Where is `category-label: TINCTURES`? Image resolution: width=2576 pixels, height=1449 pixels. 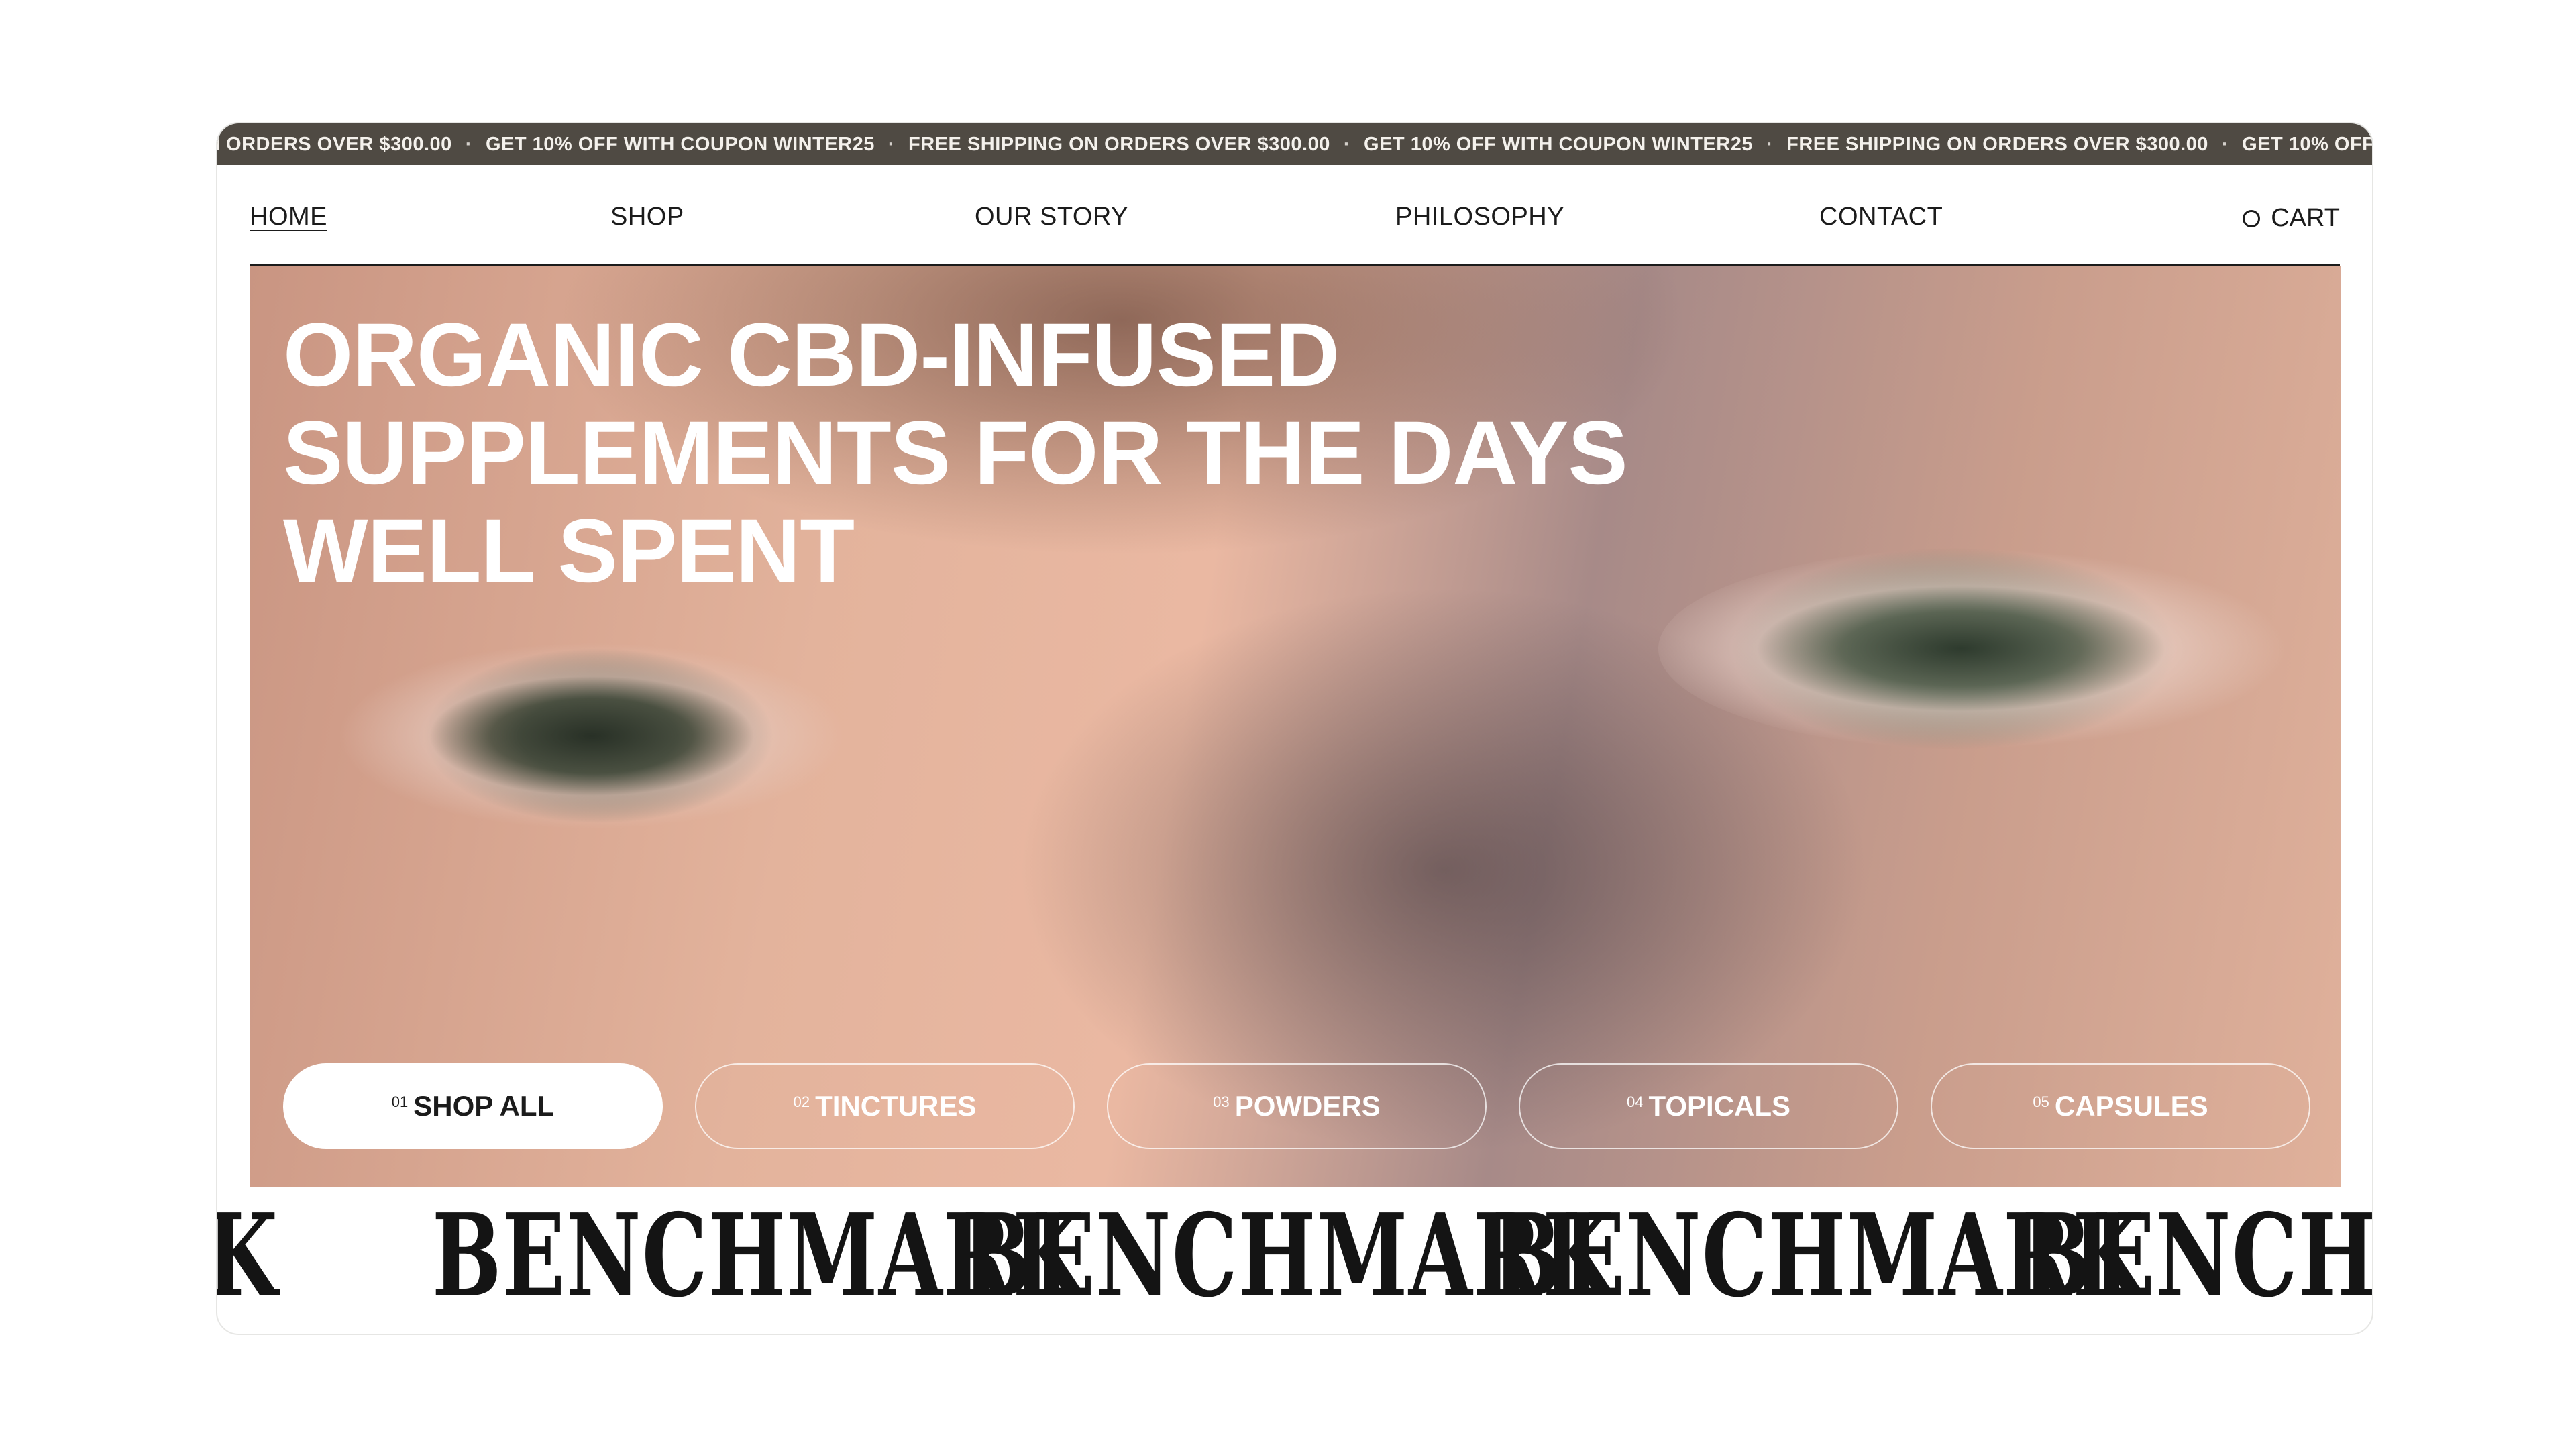
category-label: TINCTURES is located at coordinates (896, 1106).